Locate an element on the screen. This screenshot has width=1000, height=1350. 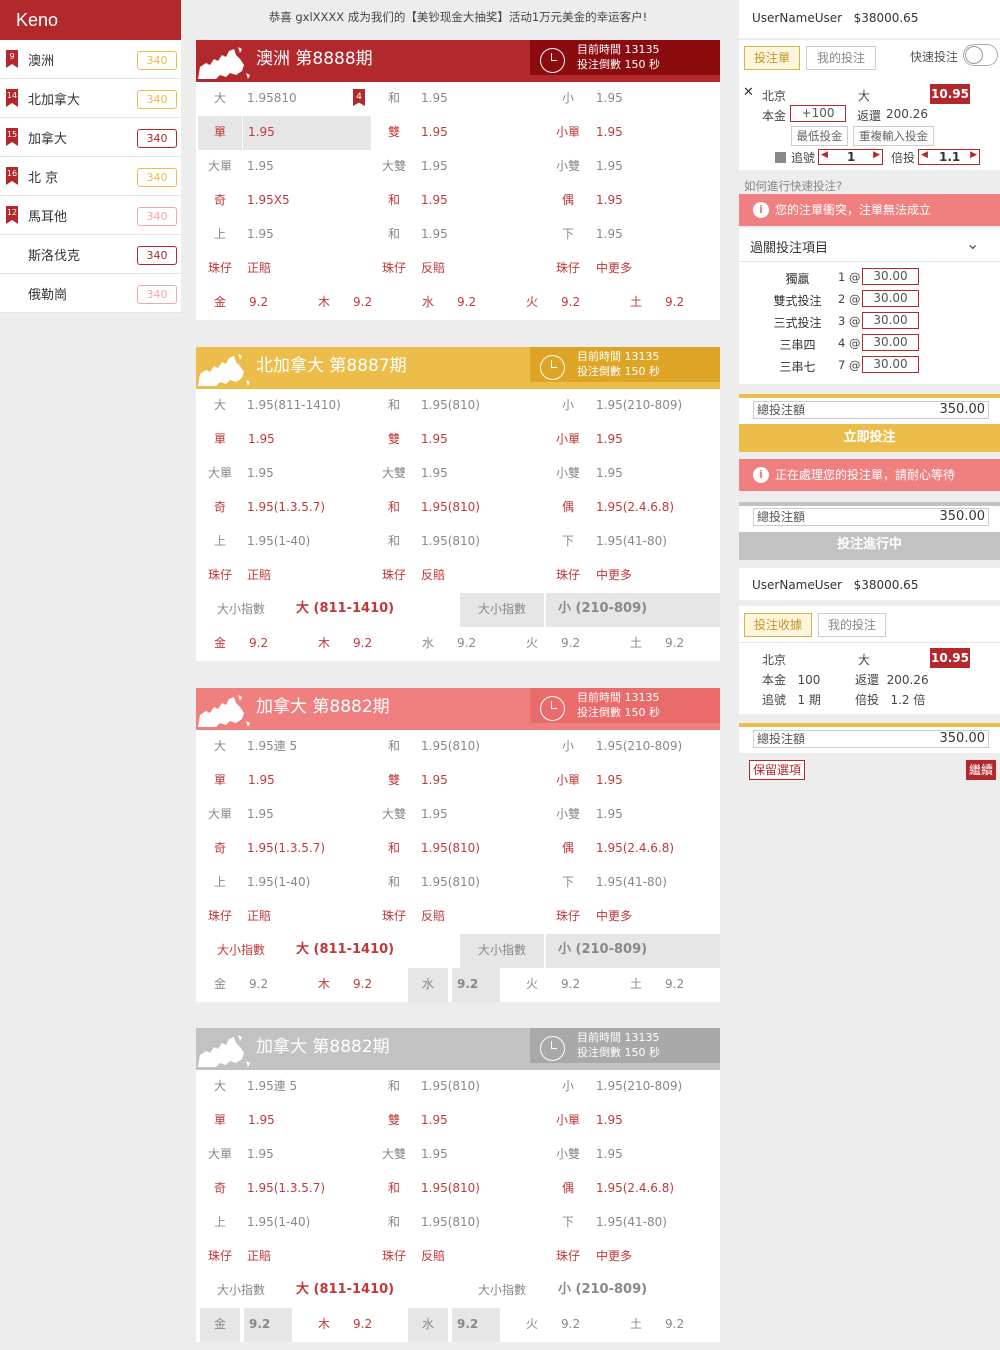
stake-input: +100 is located at coordinates (818, 113).